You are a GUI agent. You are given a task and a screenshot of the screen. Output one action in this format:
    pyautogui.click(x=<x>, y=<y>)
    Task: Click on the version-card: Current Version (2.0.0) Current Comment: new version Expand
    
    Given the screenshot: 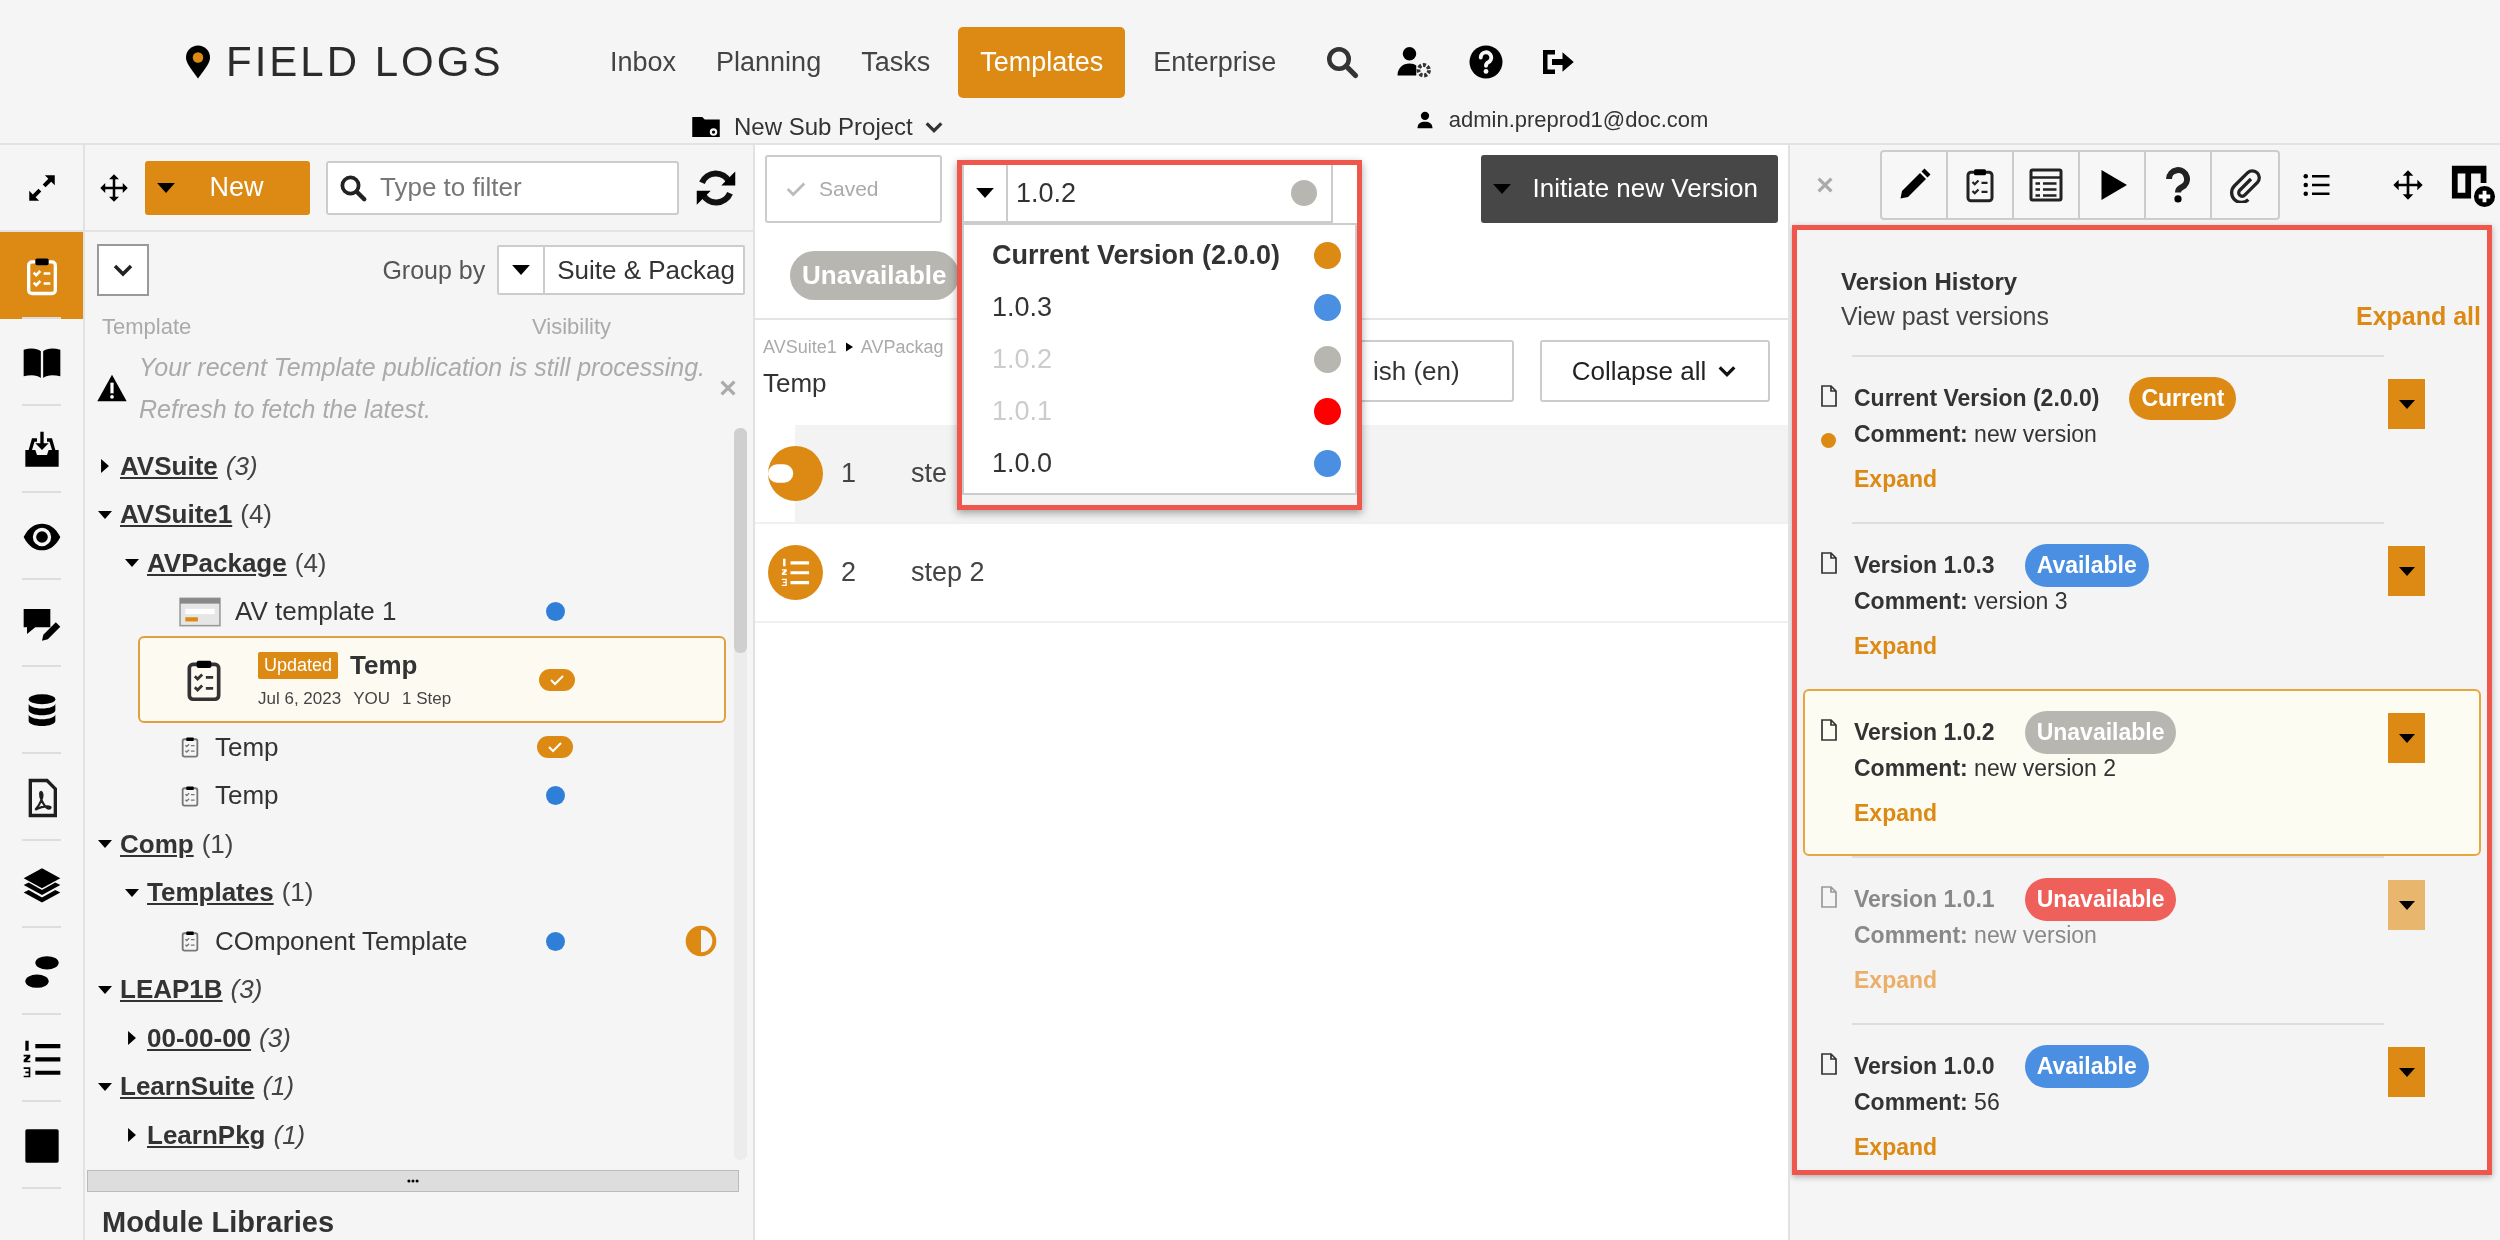 What is the action you would take?
    pyautogui.click(x=2142, y=438)
    